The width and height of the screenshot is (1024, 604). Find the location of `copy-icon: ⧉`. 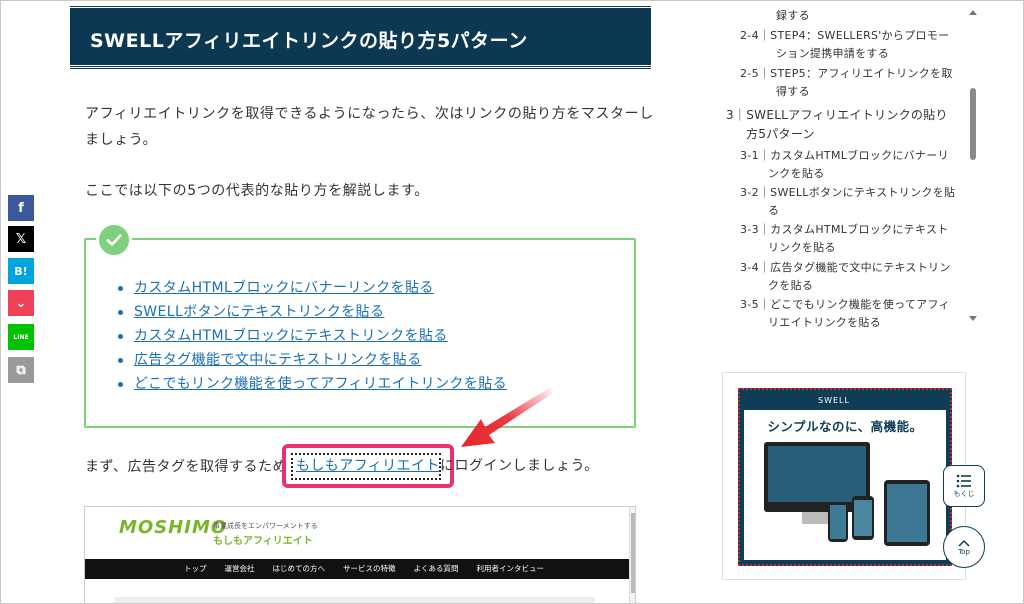

copy-icon: ⧉ is located at coordinates (21, 370).